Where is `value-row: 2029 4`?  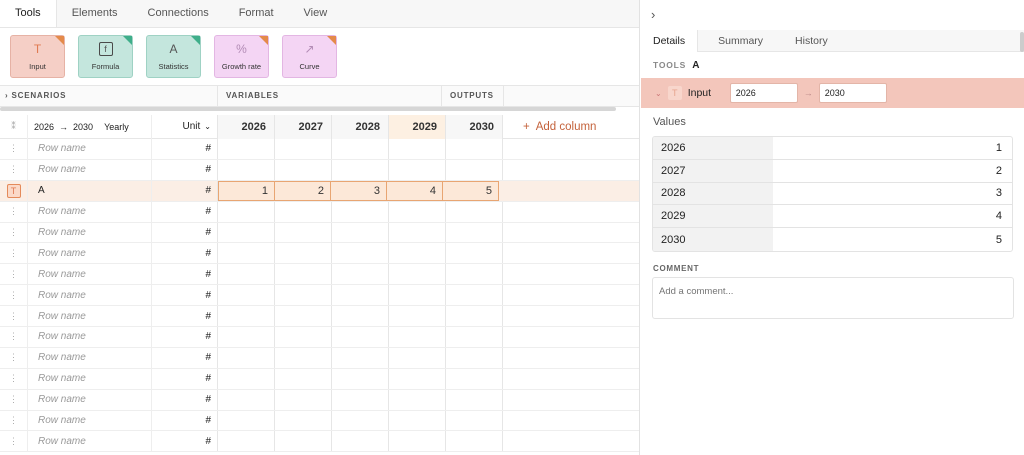 value-row: 2029 4 is located at coordinates (832, 217).